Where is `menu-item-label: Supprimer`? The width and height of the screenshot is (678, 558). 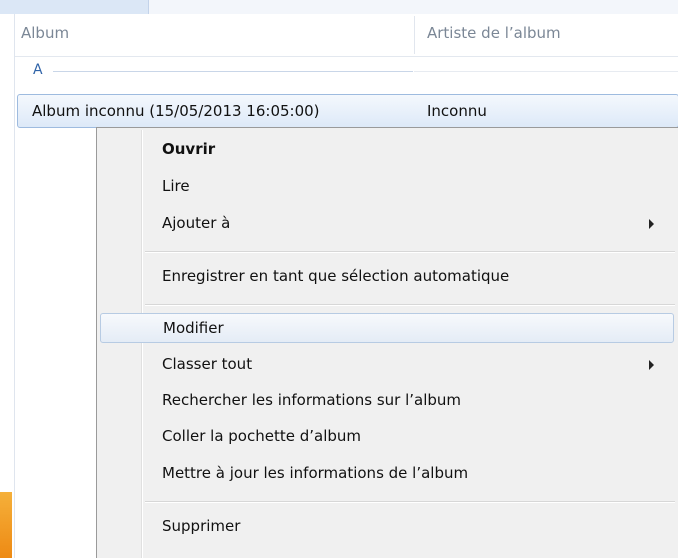
menu-item-label: Supprimer is located at coordinates (201, 526).